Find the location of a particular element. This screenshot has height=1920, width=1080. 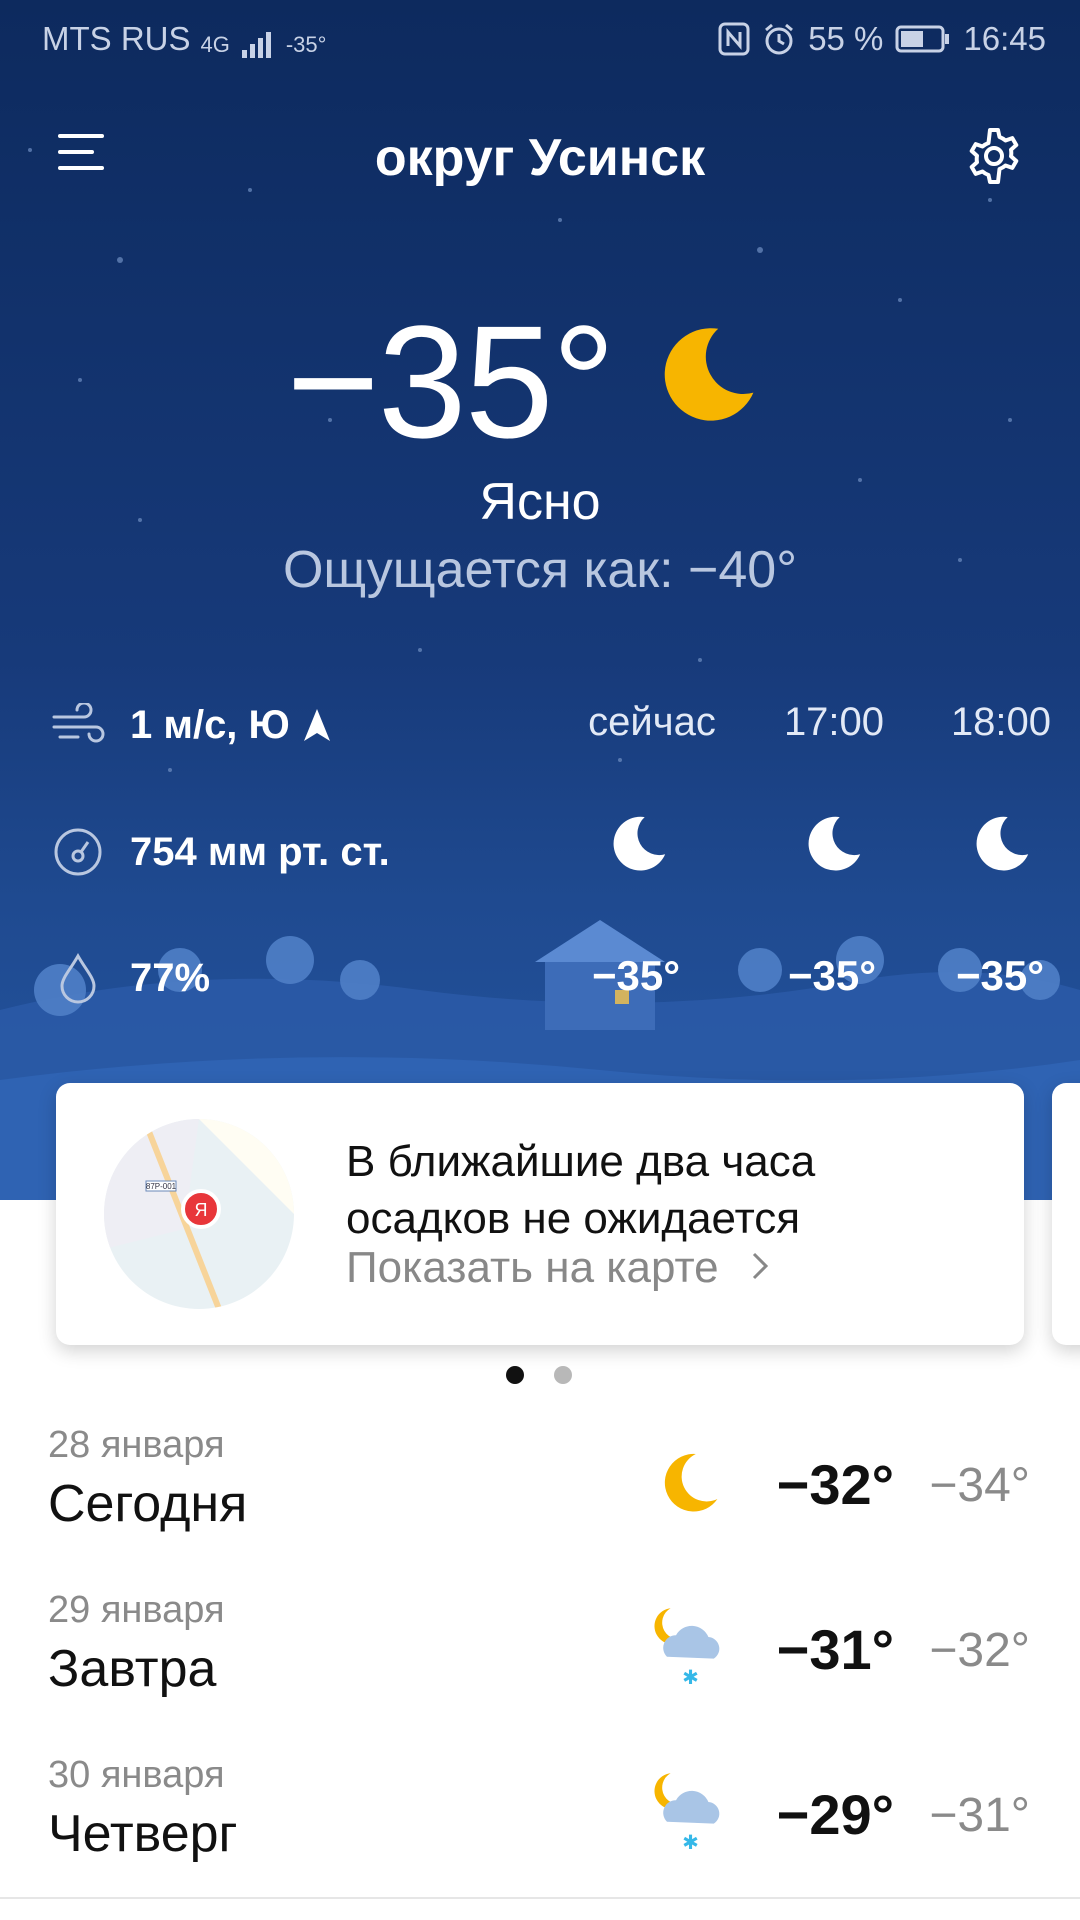

app-header: округ Усинск is located at coordinates (540, 155).